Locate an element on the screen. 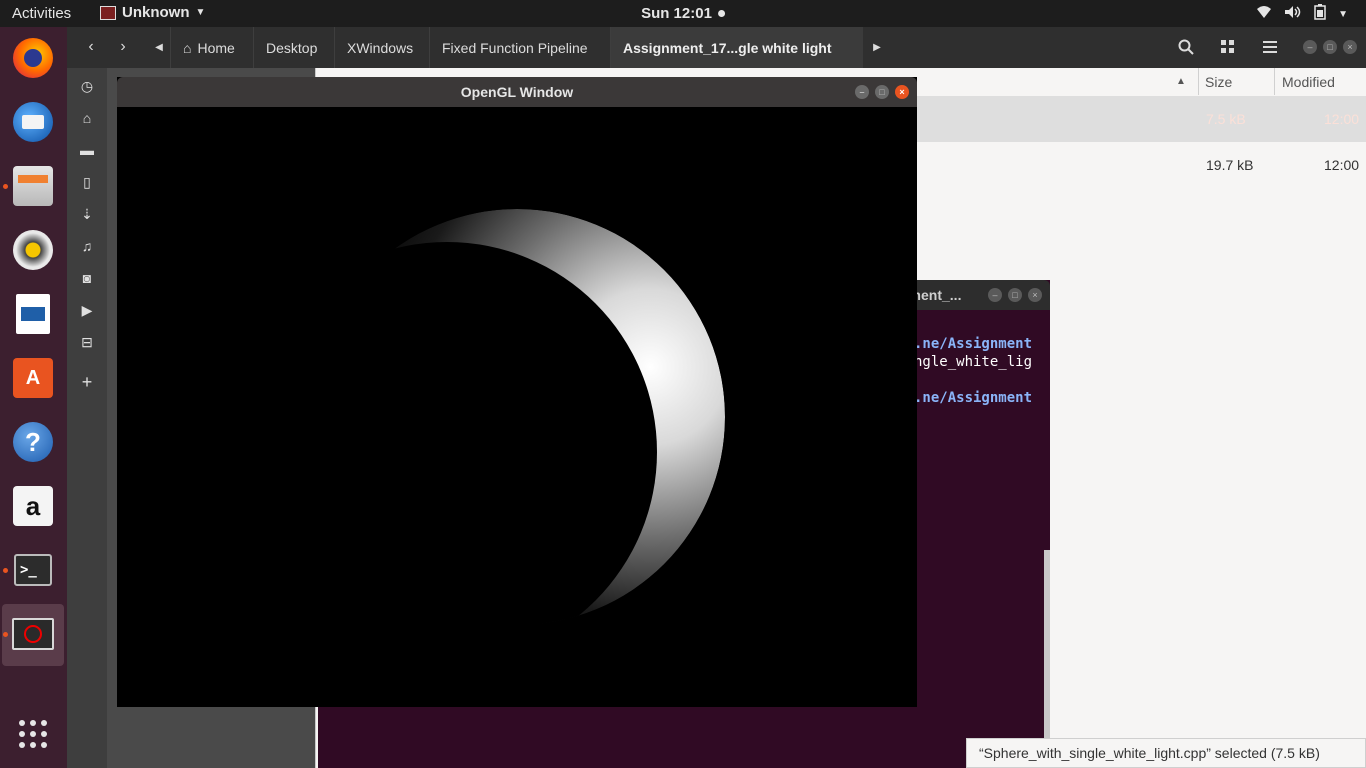 Image resolution: width=1366 pixels, height=768 pixels. files-icon is located at coordinates (33, 186).